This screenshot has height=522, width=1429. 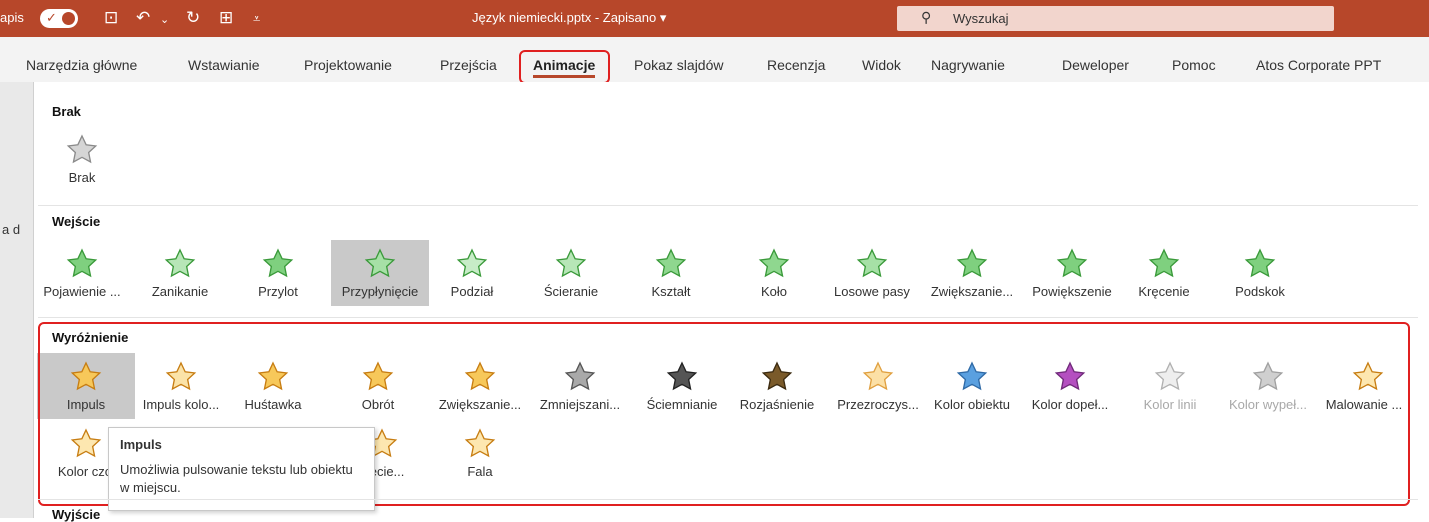 I want to click on entrance-swivel: Kręcenie, so click(x=1164, y=273).